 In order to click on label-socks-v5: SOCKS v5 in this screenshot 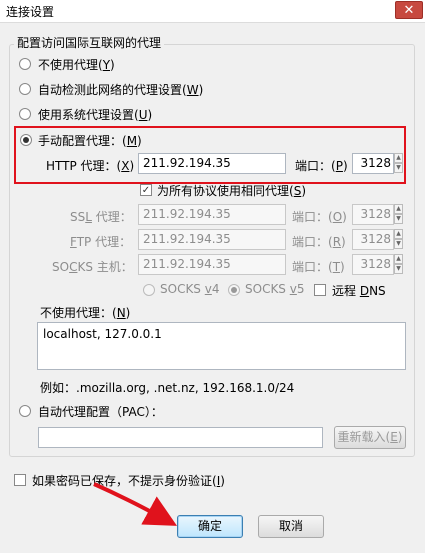, I will do `click(275, 289)`.